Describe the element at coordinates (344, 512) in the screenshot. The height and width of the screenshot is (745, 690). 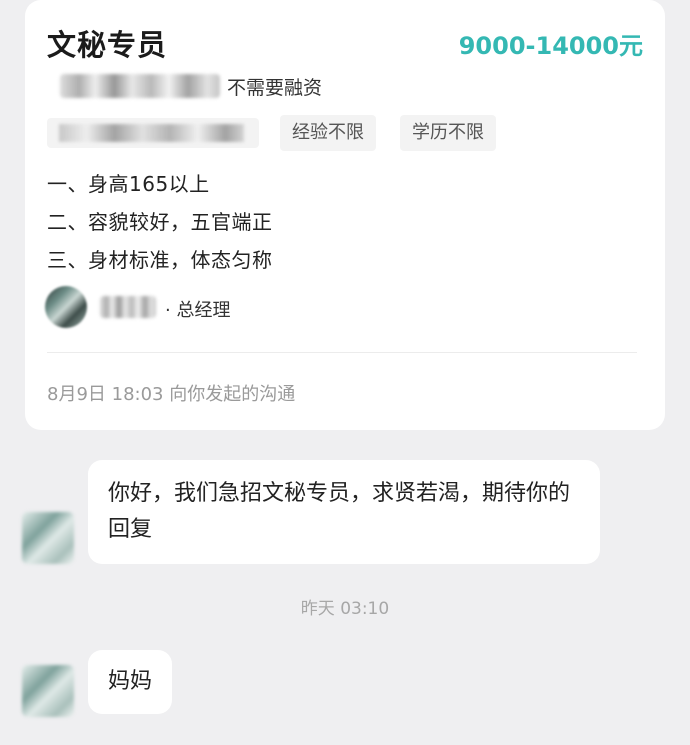
I see `message-bubble: 你好，我们急招文秘专员，求贤若渴，期待你的回复` at that location.